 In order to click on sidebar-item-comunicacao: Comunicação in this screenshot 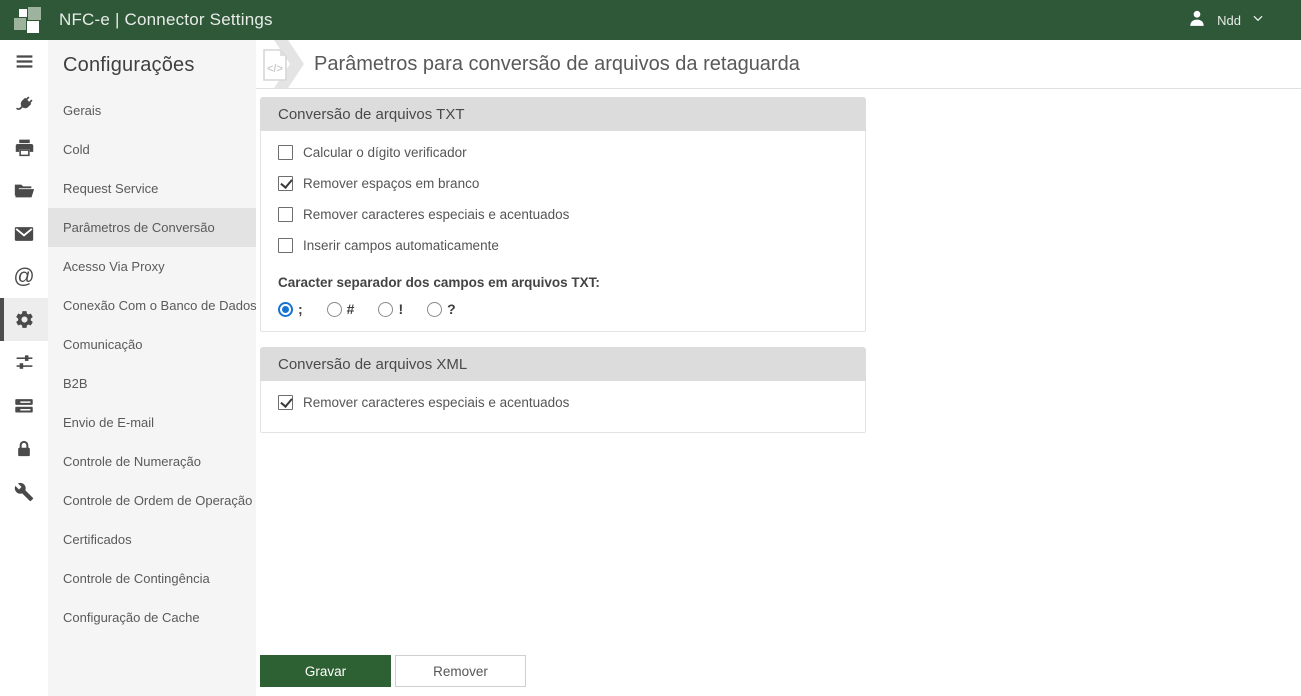, I will do `click(152, 344)`.